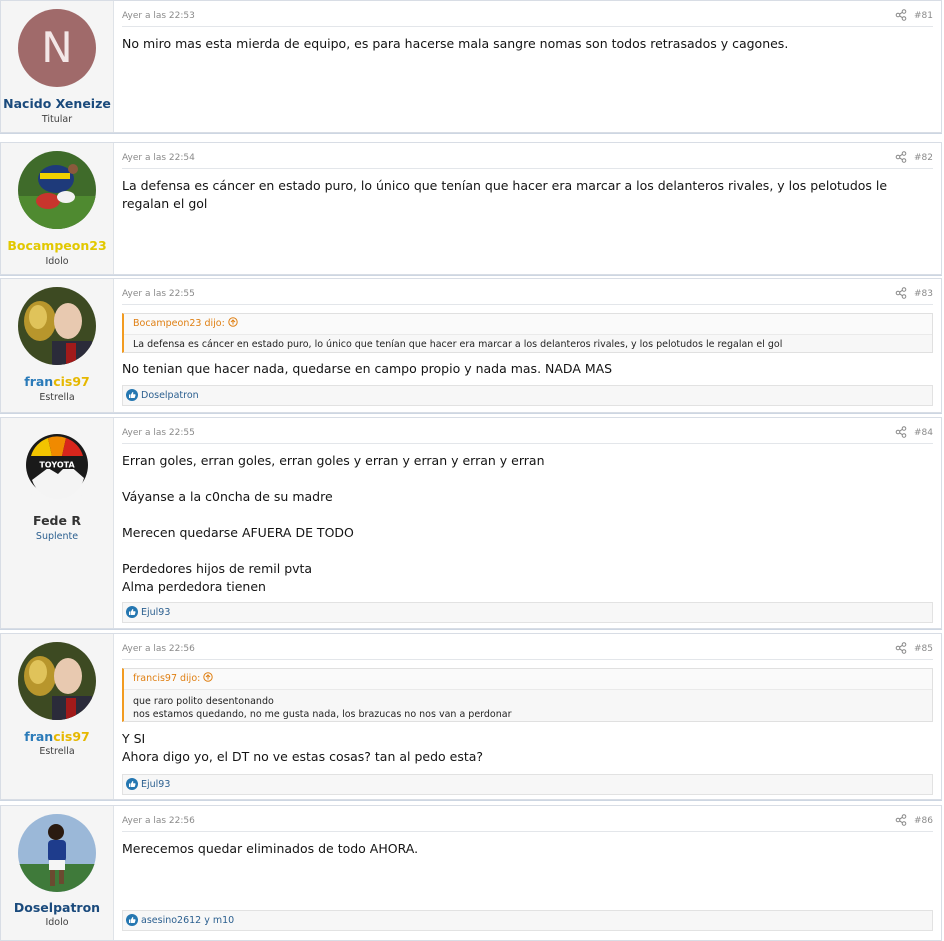 The image size is (944, 941). What do you see at coordinates (170, 395) in the screenshot?
I see `reactions-text: Doselpatron` at bounding box center [170, 395].